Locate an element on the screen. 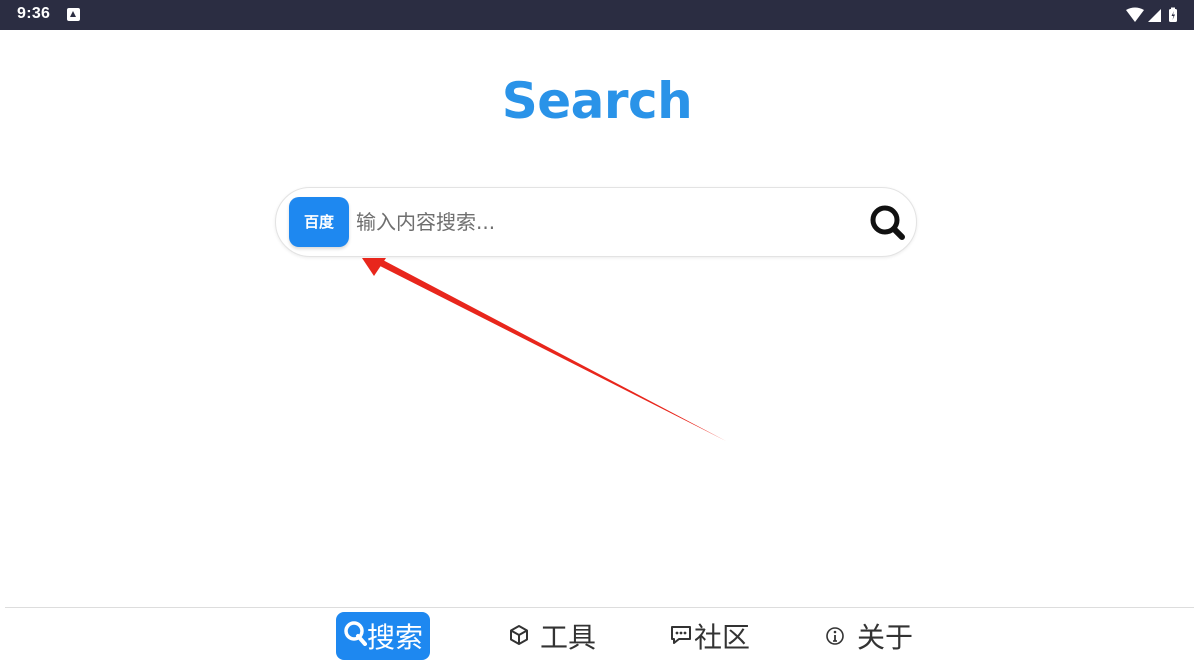 The width and height of the screenshot is (1194, 672). status-time: 9:36 is located at coordinates (34, 13).